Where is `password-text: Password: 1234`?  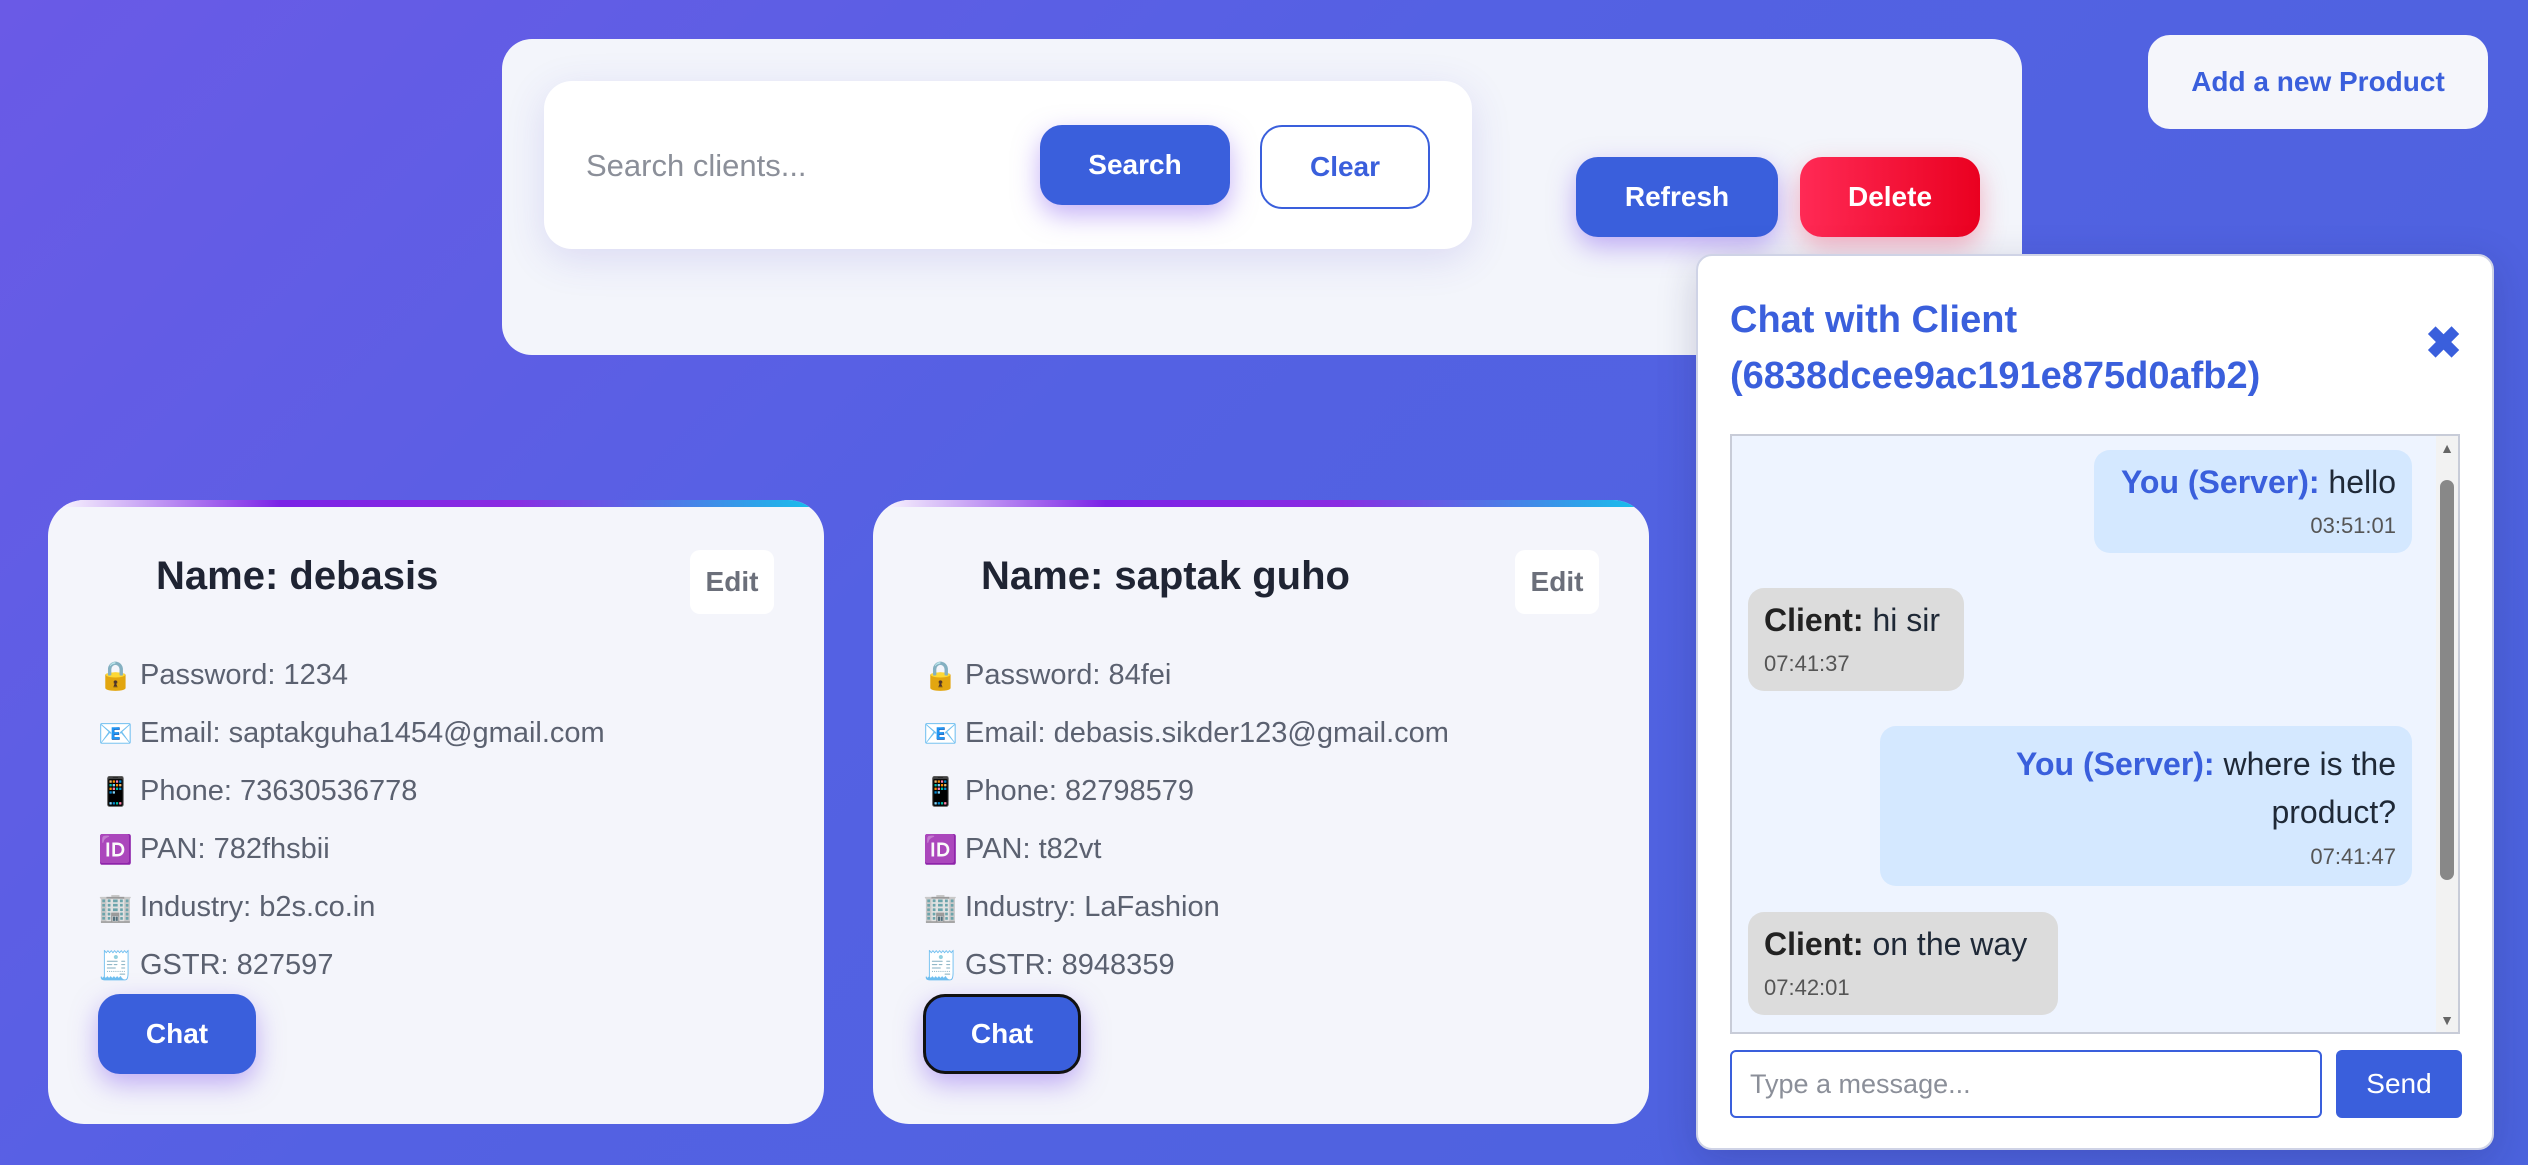
password-text: Password: 1234 is located at coordinates (244, 674).